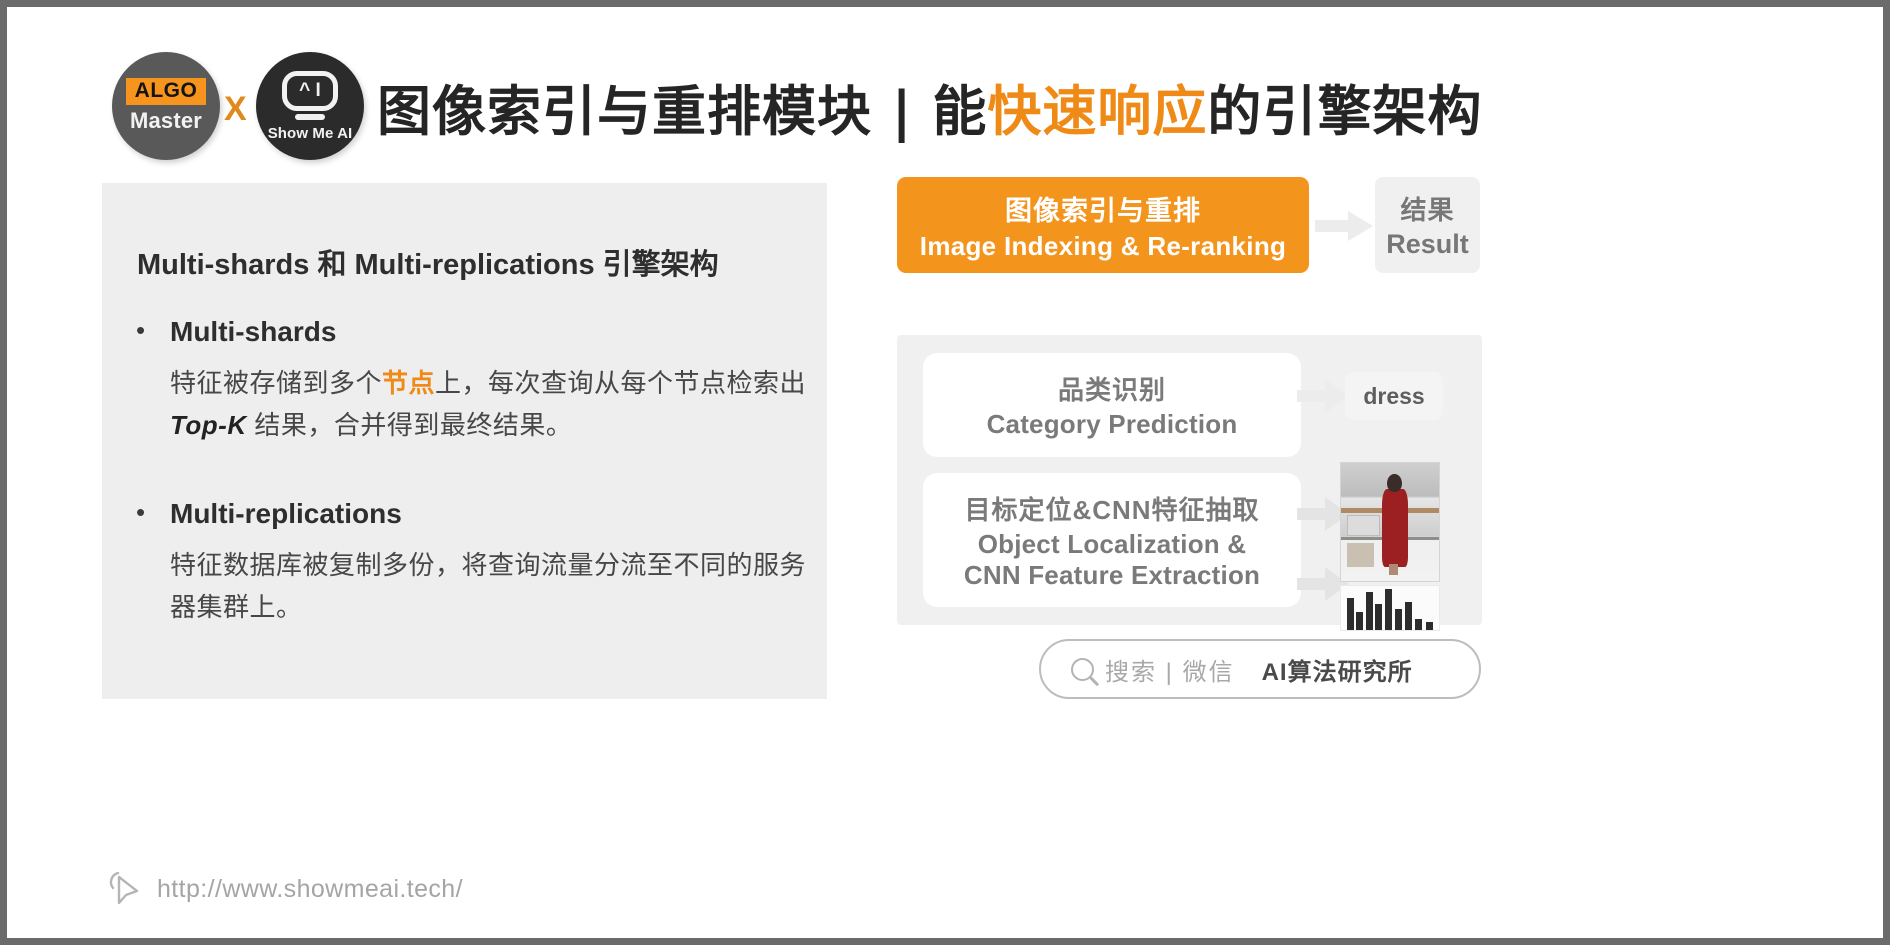 The image size is (1890, 945). I want to click on bullet-body-highlight: 节点, so click(409, 383).